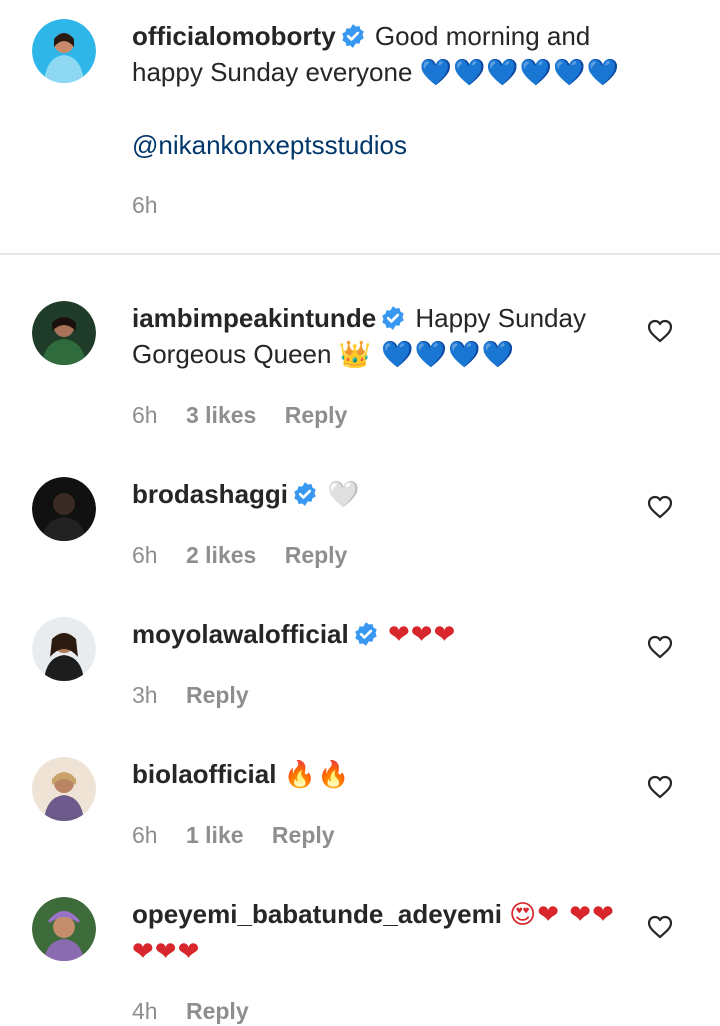 The height and width of the screenshot is (1026, 720). What do you see at coordinates (519, 73) in the screenshot?
I see `caption-emojis: 💙💙💙💙💙💙` at bounding box center [519, 73].